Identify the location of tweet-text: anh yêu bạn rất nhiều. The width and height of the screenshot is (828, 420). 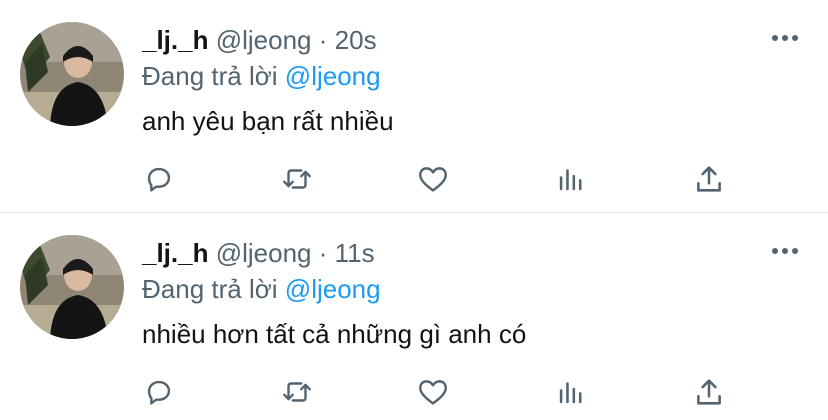
(268, 121).